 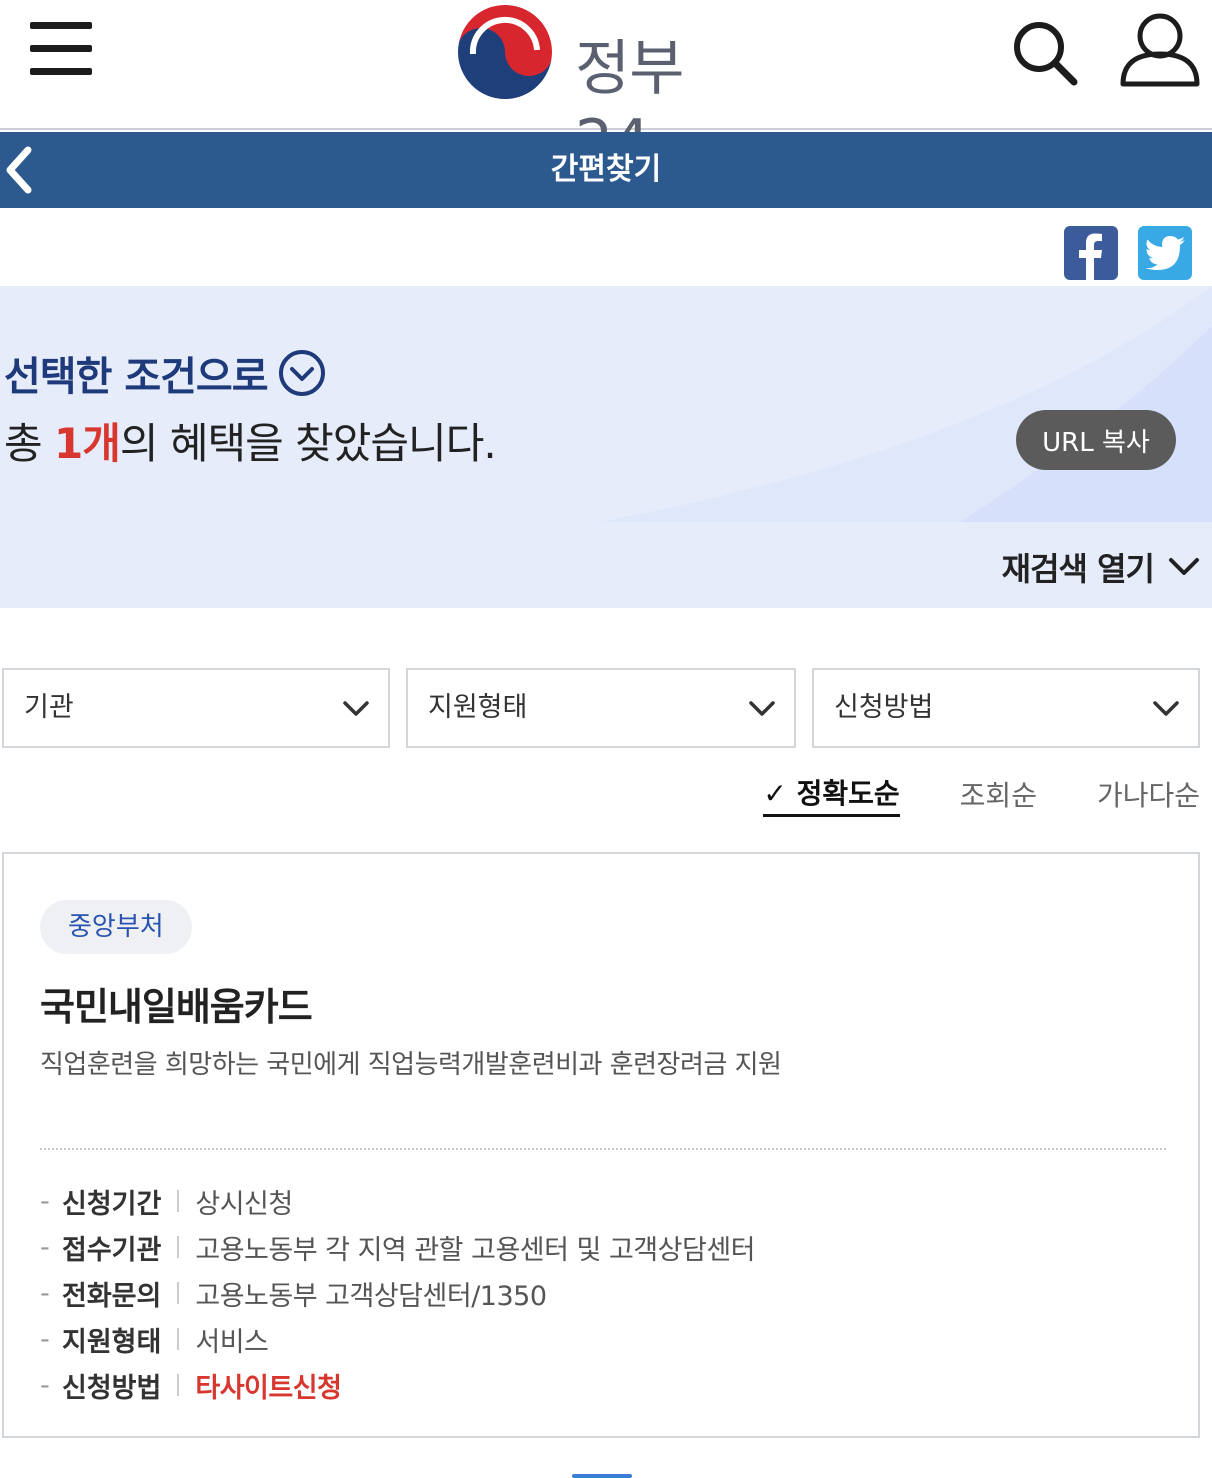 What do you see at coordinates (136, 377) in the screenshot?
I see `condition-title-text: 선택한 조건으로` at bounding box center [136, 377].